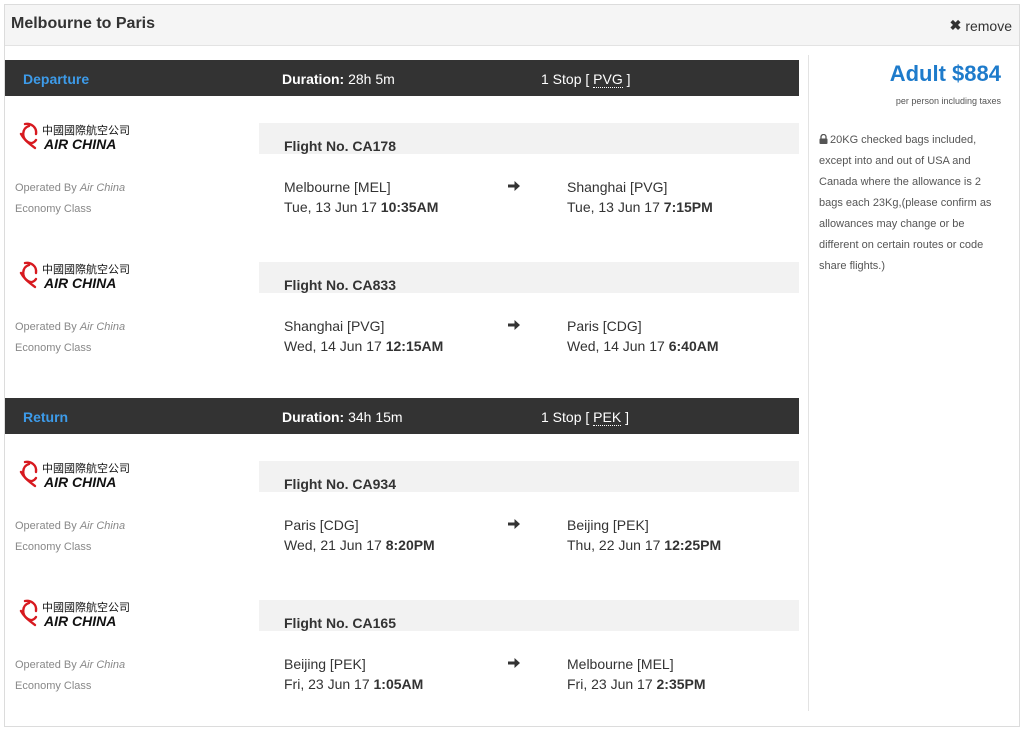  Describe the element at coordinates (608, 79) in the screenshot. I see `stop-code: PVG` at that location.